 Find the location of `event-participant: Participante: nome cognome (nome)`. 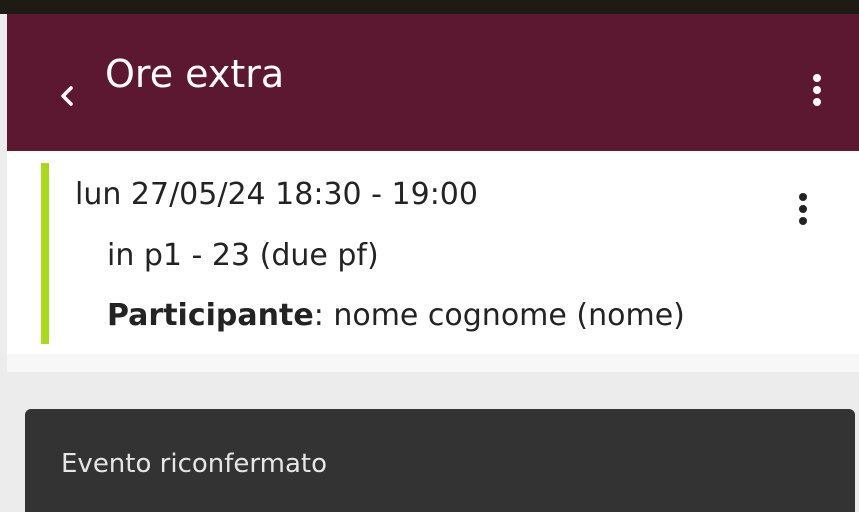

event-participant: Participante: nome cognome (nome) is located at coordinates (396, 316).